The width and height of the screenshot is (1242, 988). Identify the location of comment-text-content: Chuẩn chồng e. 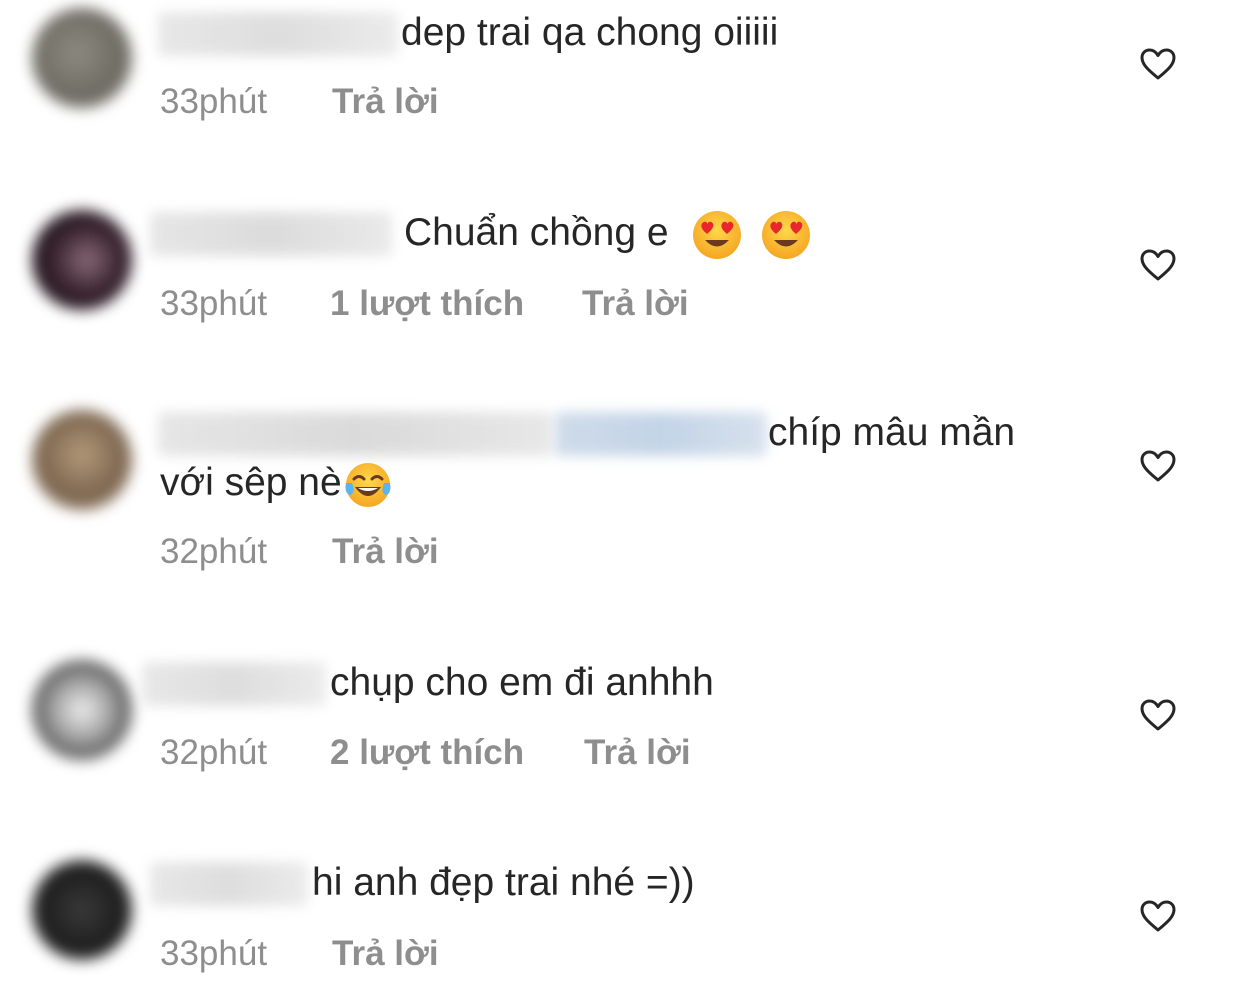
(536, 232).